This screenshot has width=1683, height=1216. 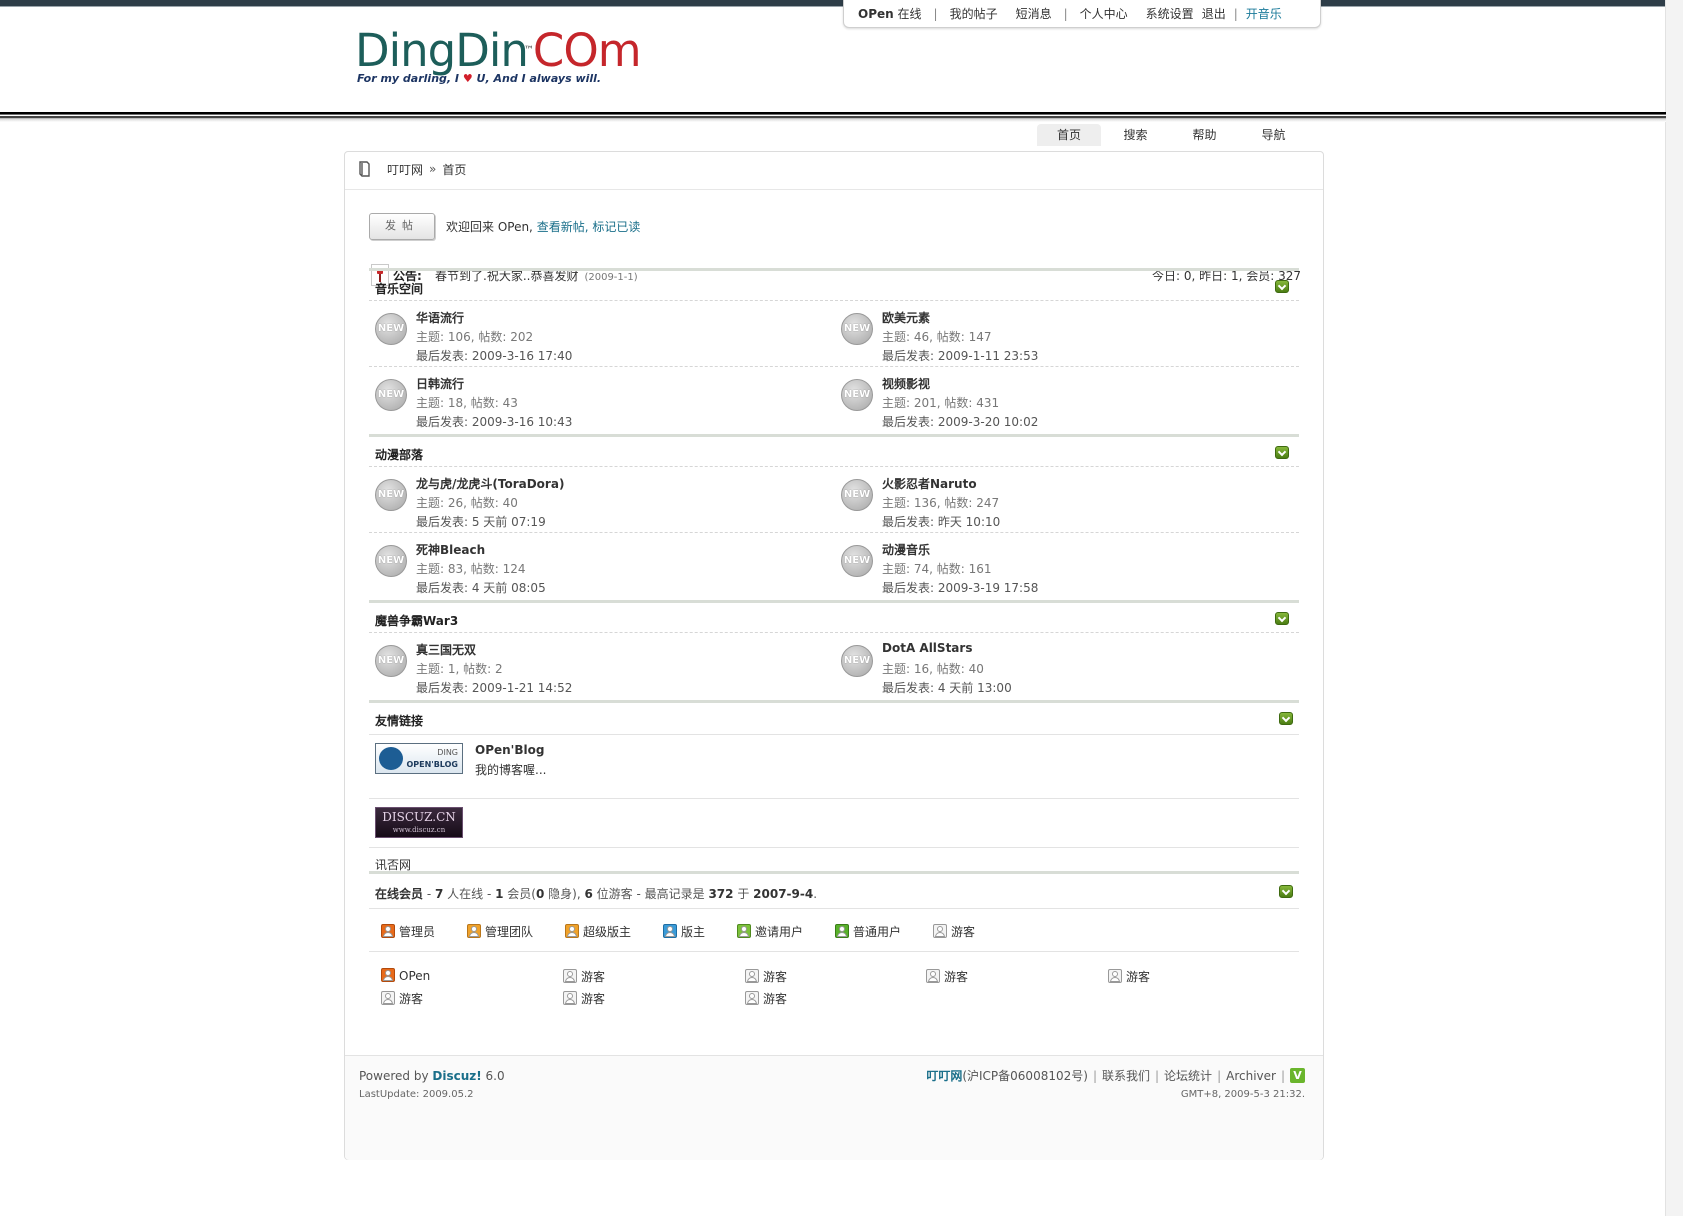 I want to click on mark-read-link: 标记已读, so click(x=616, y=227).